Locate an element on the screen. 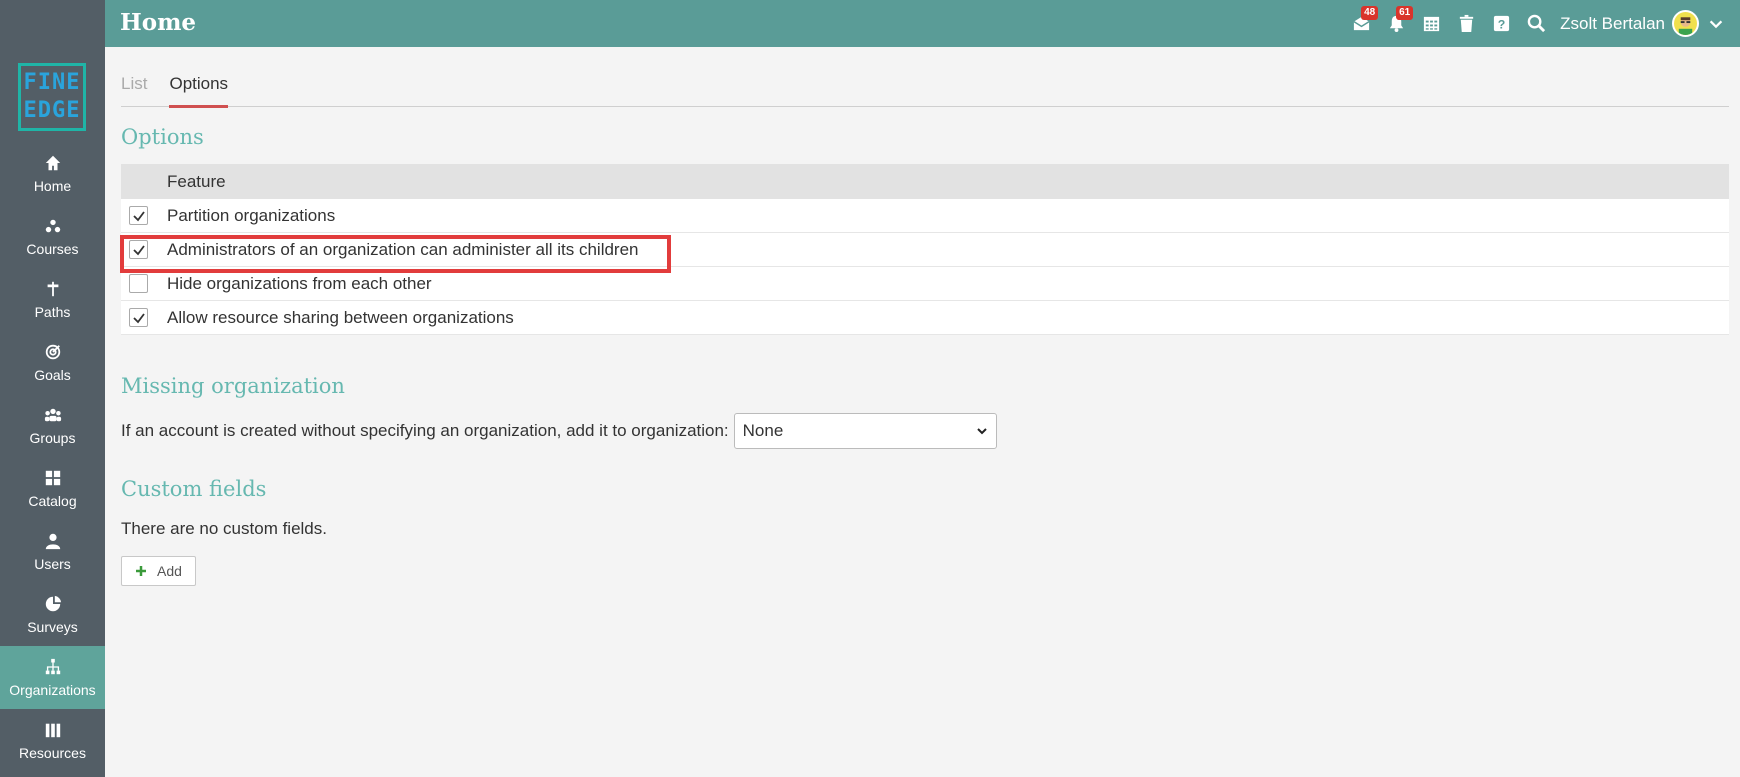  empty-state-text: There are no custom fields. is located at coordinates (224, 528).